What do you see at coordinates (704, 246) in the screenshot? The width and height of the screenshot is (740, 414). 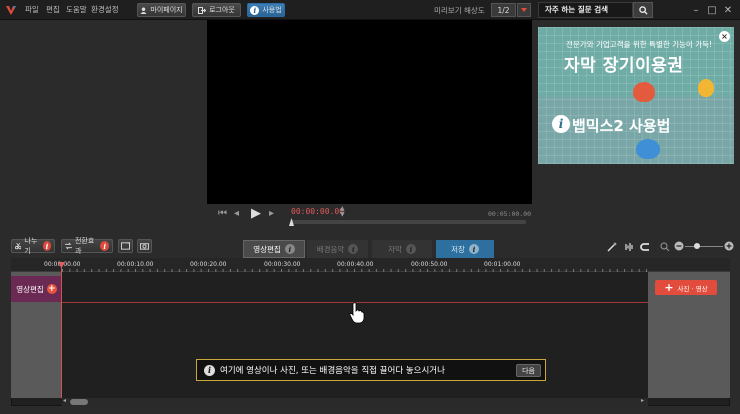 I see `zoom-slider` at bounding box center [704, 246].